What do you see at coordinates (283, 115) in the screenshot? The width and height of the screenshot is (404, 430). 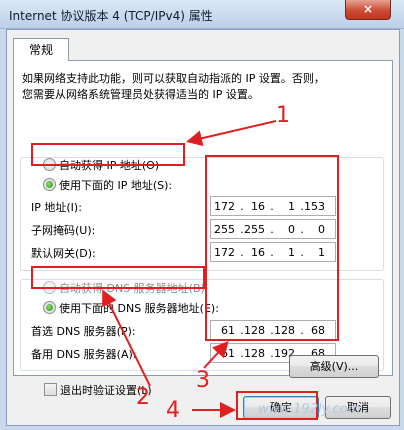 I see `annotation-number-1: 1` at bounding box center [283, 115].